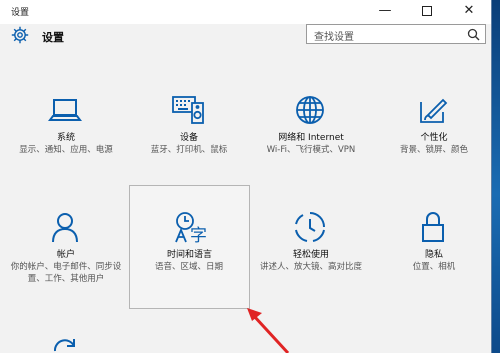 This screenshot has height=353, width=500. What do you see at coordinates (268, 330) in the screenshot?
I see `annotation-arrow` at bounding box center [268, 330].